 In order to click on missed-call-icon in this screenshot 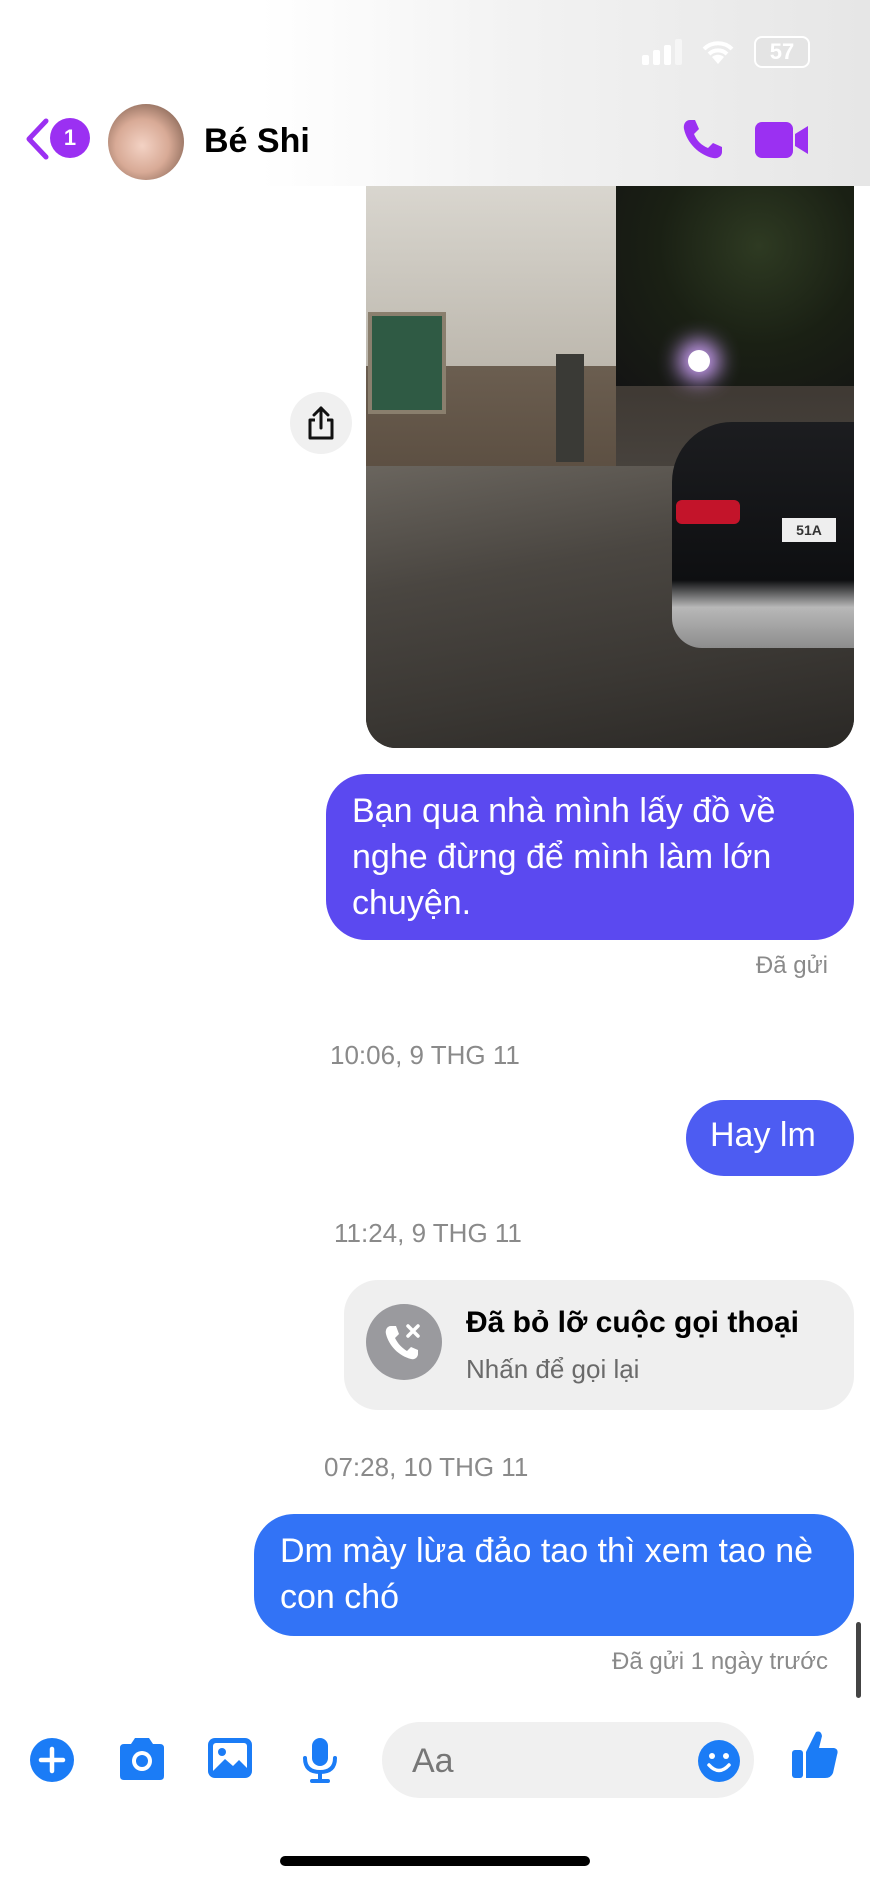, I will do `click(404, 1342)`.